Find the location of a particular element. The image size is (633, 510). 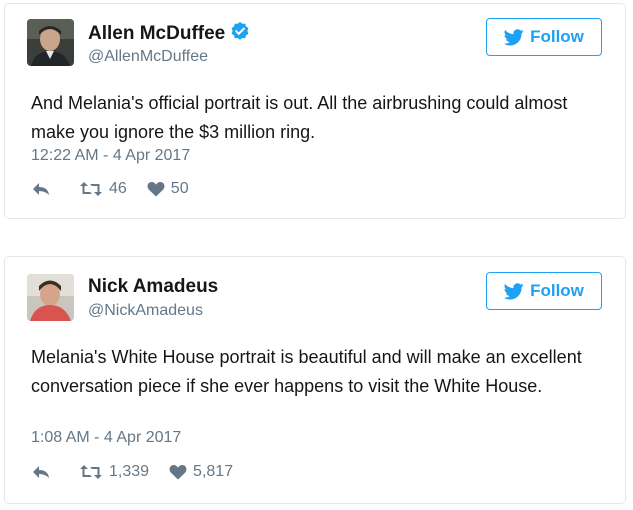

display-name: Nick Amadeus is located at coordinates (153, 287).